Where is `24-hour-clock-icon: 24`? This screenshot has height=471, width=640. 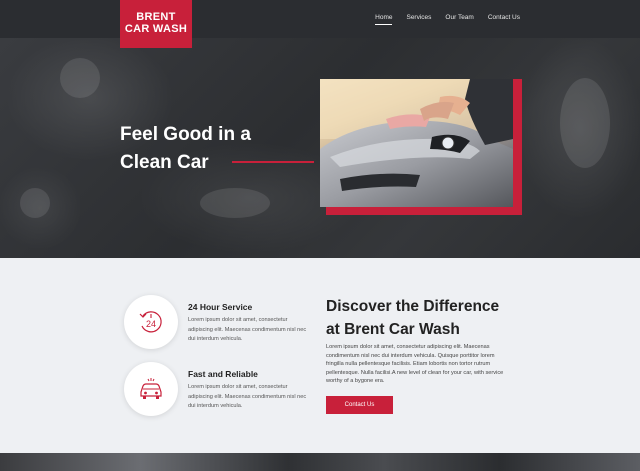
24-hour-clock-icon: 24 is located at coordinates (151, 322).